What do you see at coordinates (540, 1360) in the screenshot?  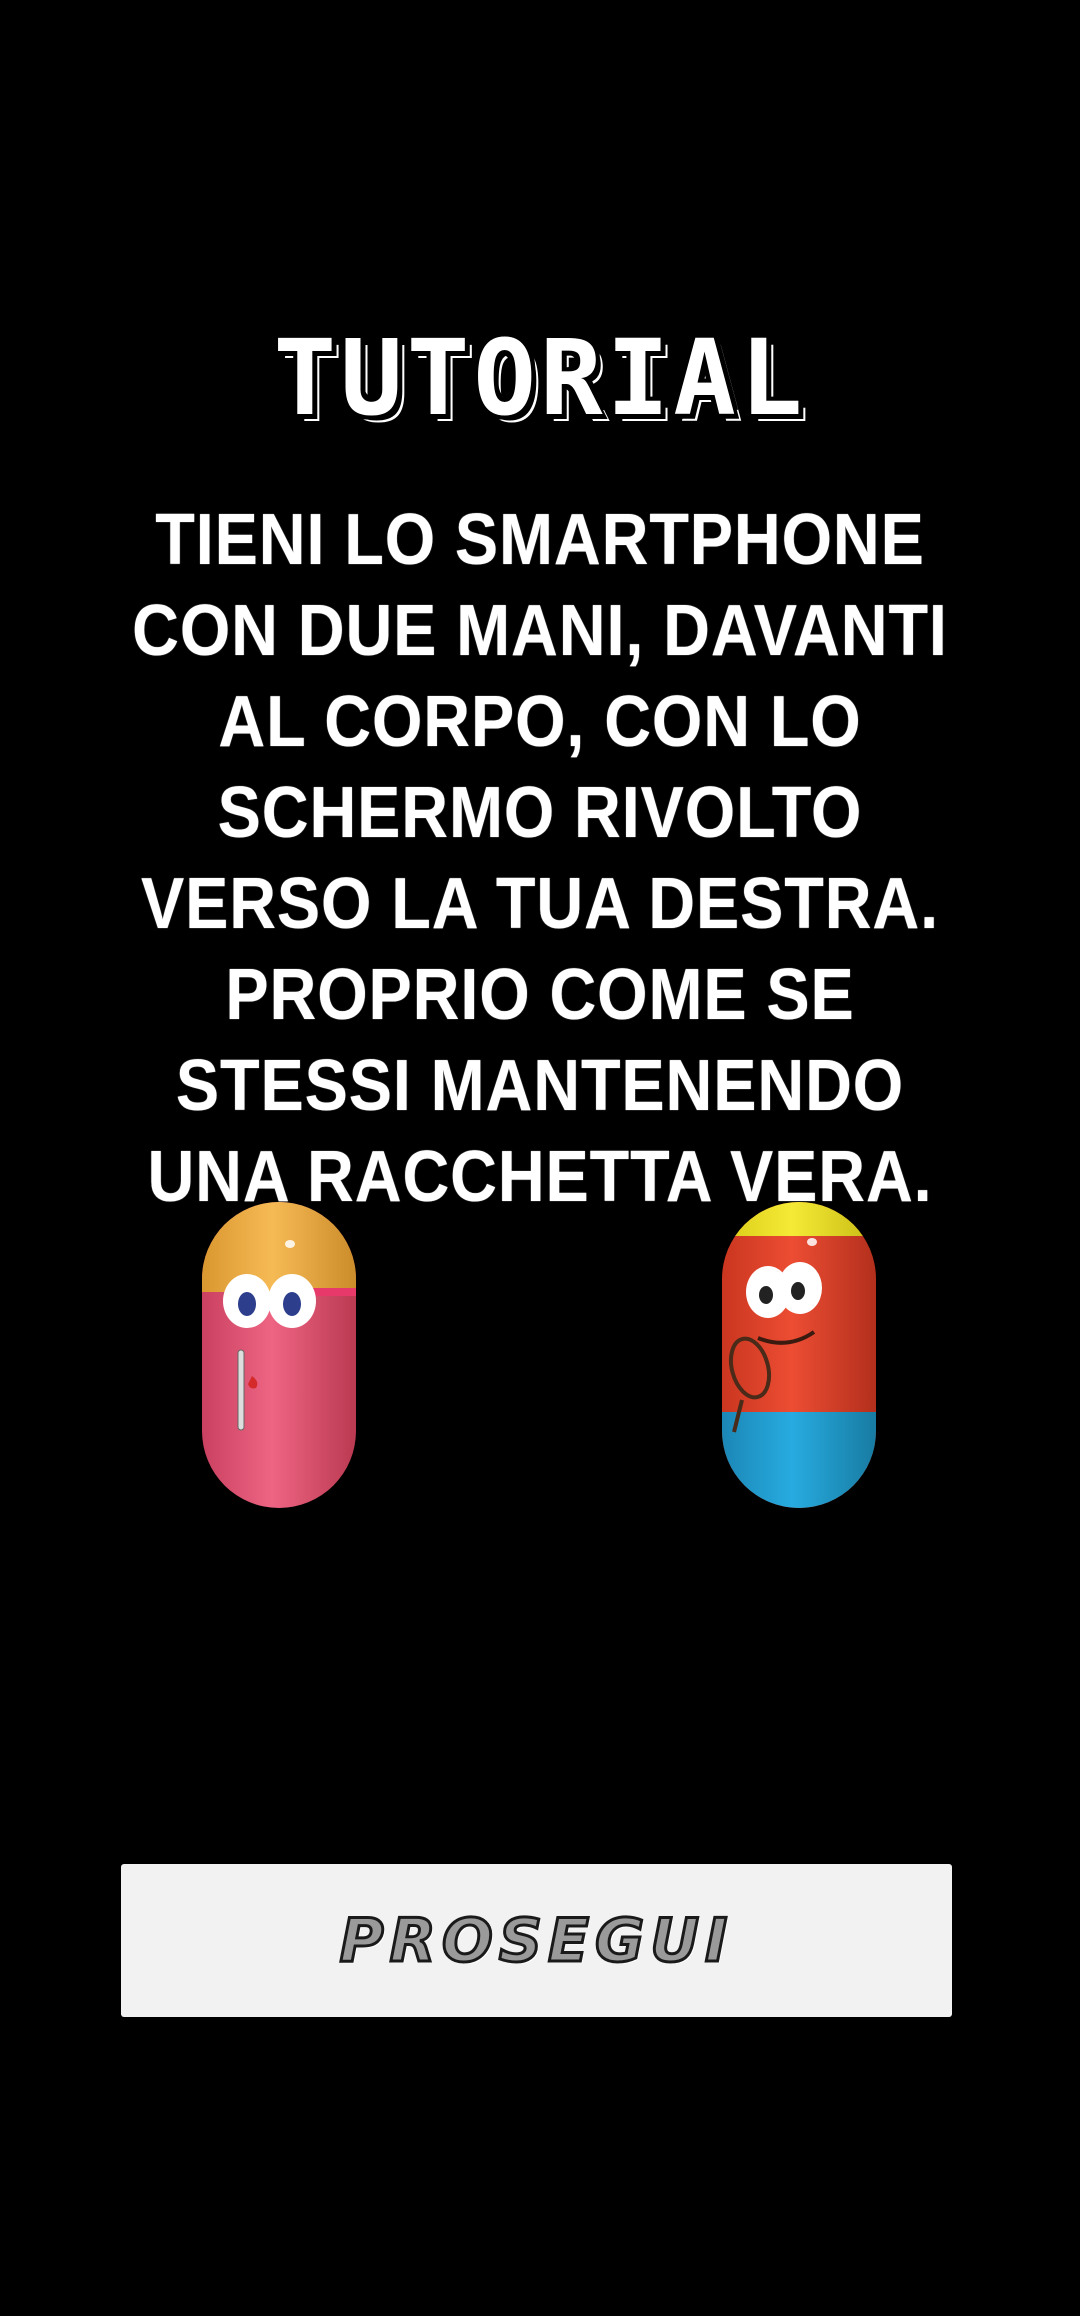 I see `characters-area` at bounding box center [540, 1360].